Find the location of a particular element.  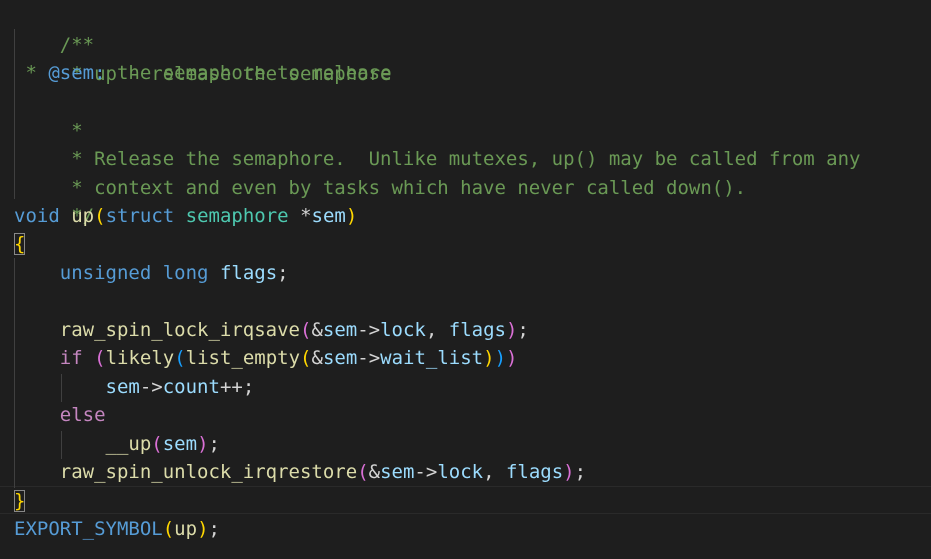

keyword-if: if is located at coordinates (71, 358).